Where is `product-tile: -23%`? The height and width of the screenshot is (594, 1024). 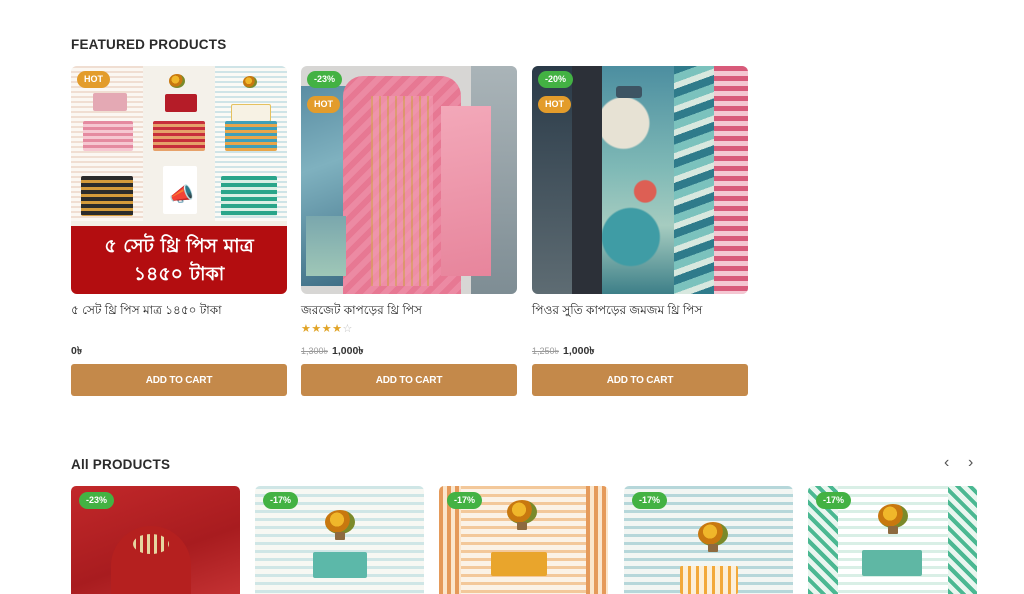 product-tile: -23% is located at coordinates (155, 540).